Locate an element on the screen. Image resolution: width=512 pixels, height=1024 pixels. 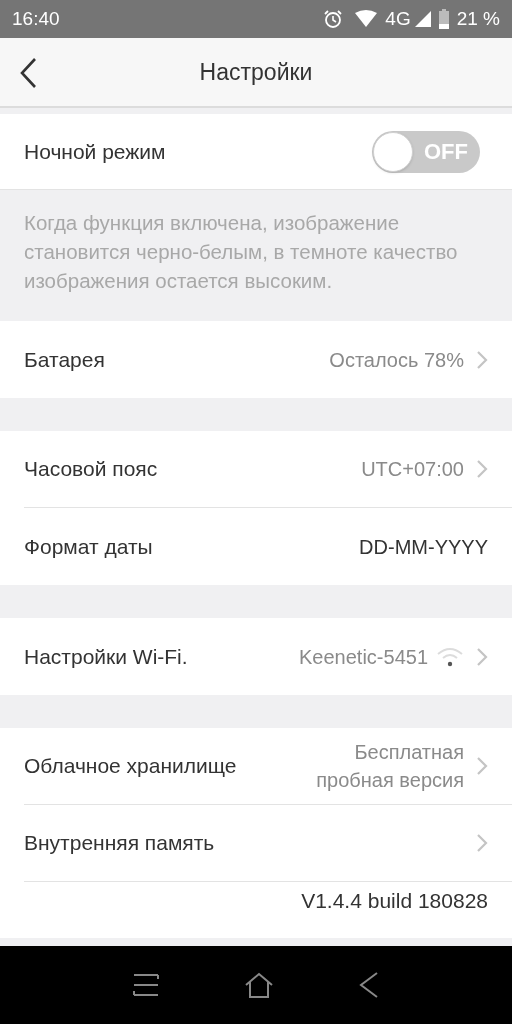
row-label: Настройки Wi-Fi. is located at coordinates (106, 656).